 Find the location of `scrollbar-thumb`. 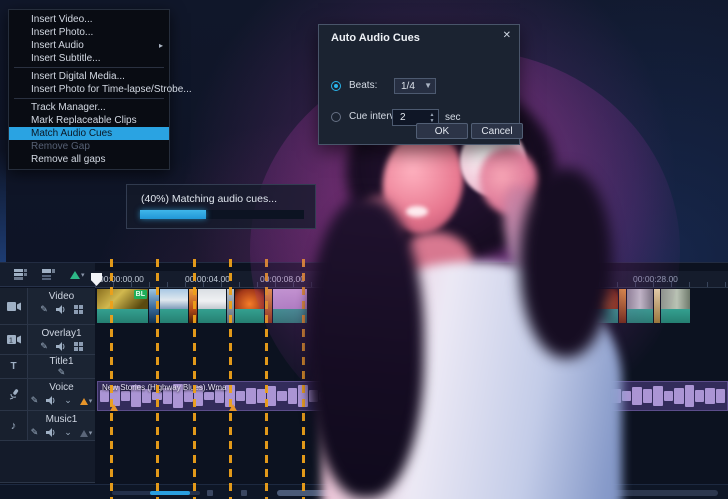

scrollbar-thumb is located at coordinates (418, 493).